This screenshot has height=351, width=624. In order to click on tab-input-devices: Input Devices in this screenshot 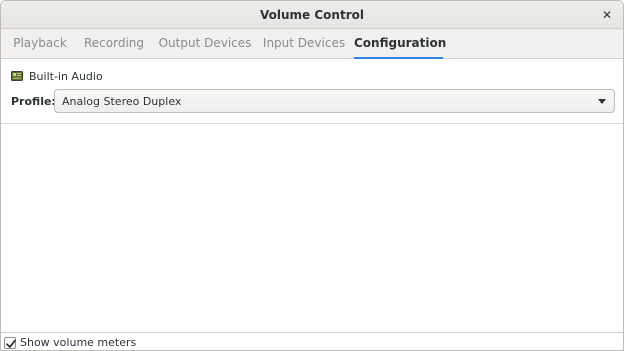, I will do `click(304, 44)`.